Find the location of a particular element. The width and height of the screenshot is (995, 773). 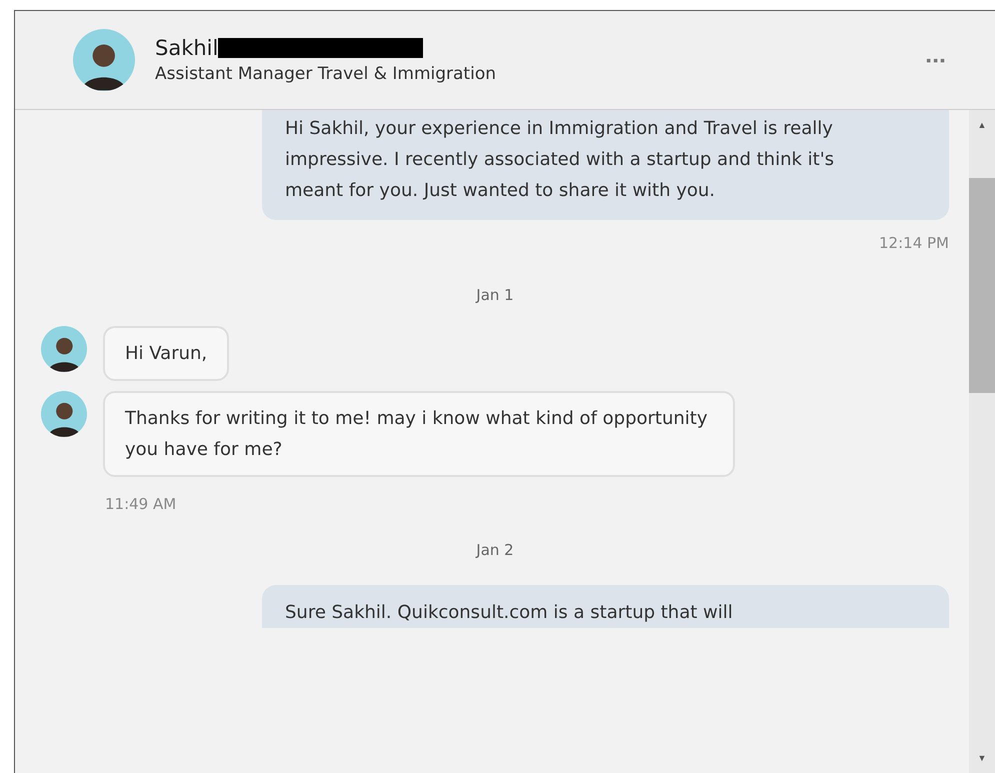

message-time: 12:14 PM is located at coordinates (914, 243).